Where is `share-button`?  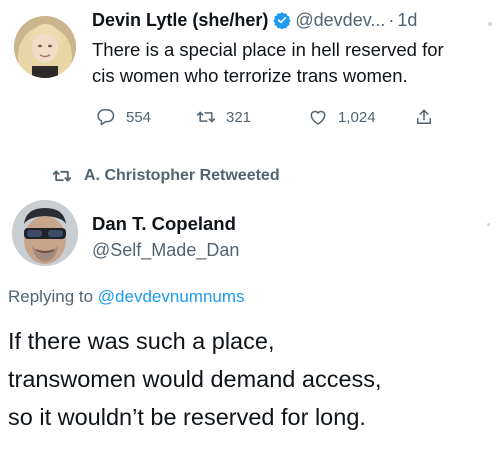
share-button is located at coordinates (424, 117).